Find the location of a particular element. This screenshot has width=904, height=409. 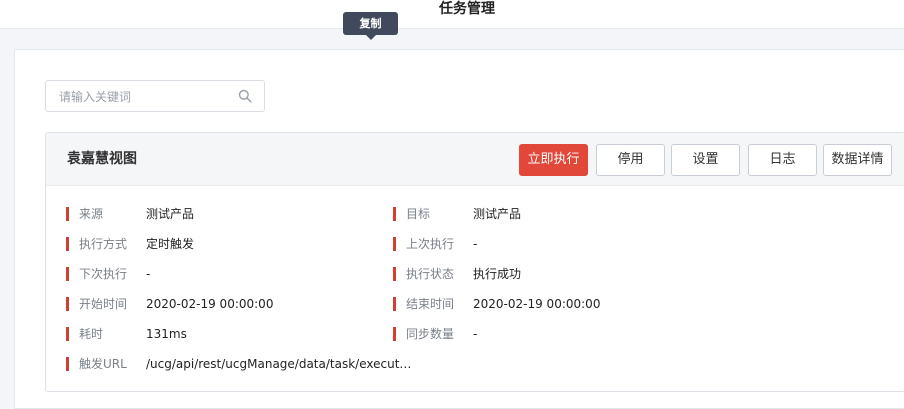

run-now-button: 立即执行 is located at coordinates (553, 160).